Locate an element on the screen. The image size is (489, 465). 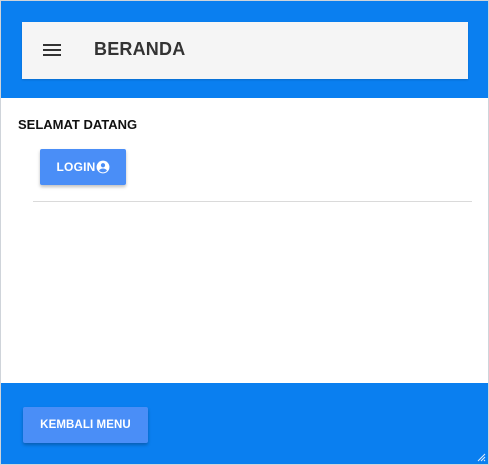
hamburger-menu-icon is located at coordinates (53, 50).